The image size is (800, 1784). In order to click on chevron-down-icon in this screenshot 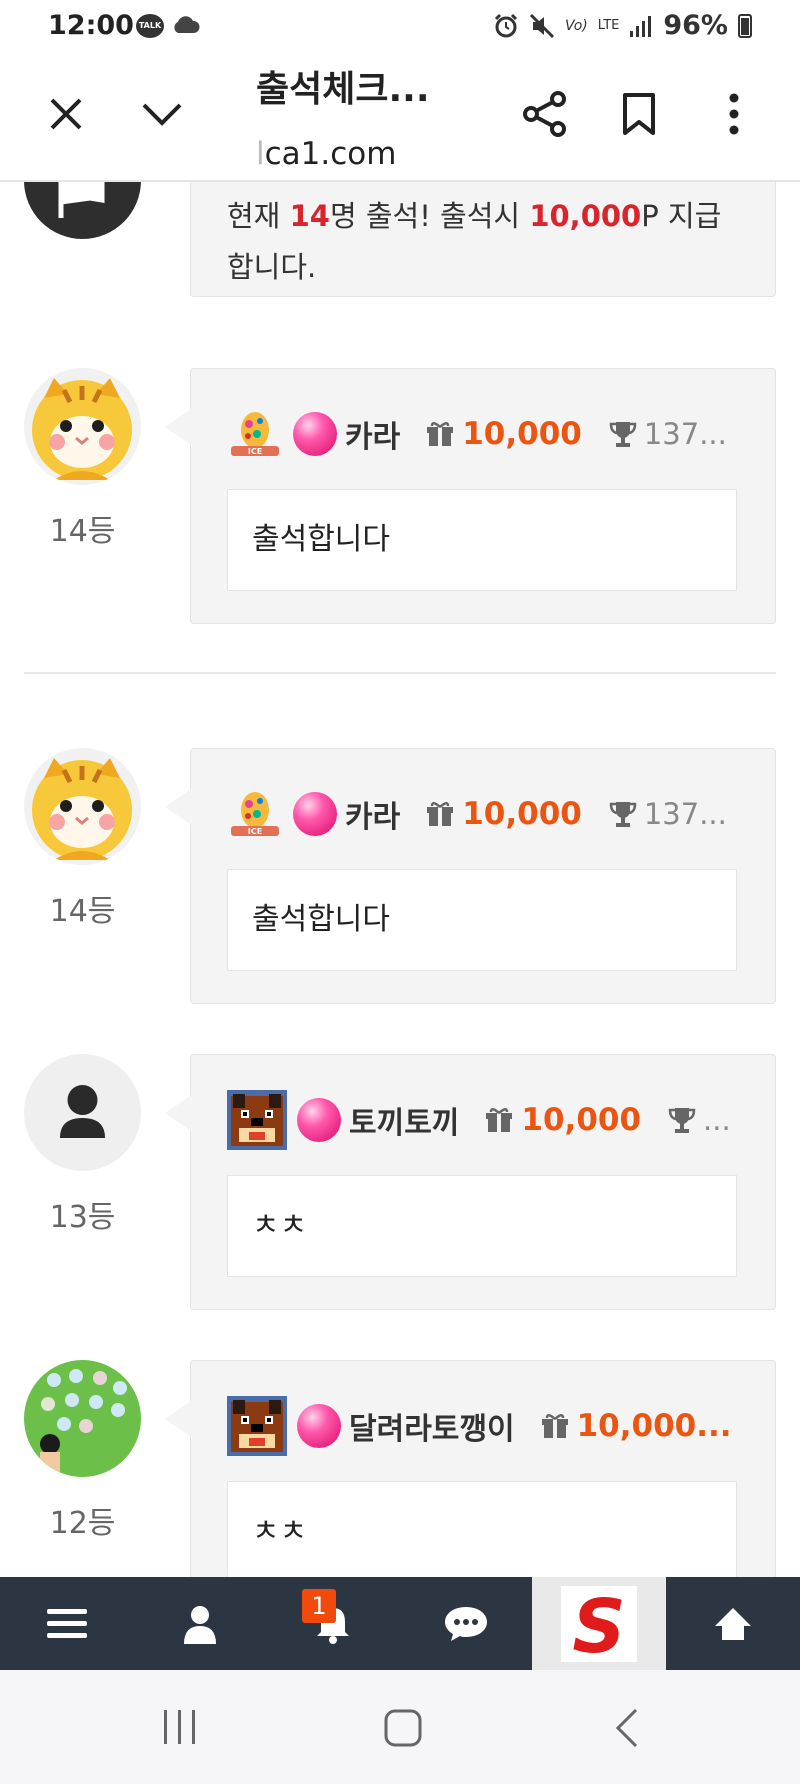, I will do `click(162, 114)`.